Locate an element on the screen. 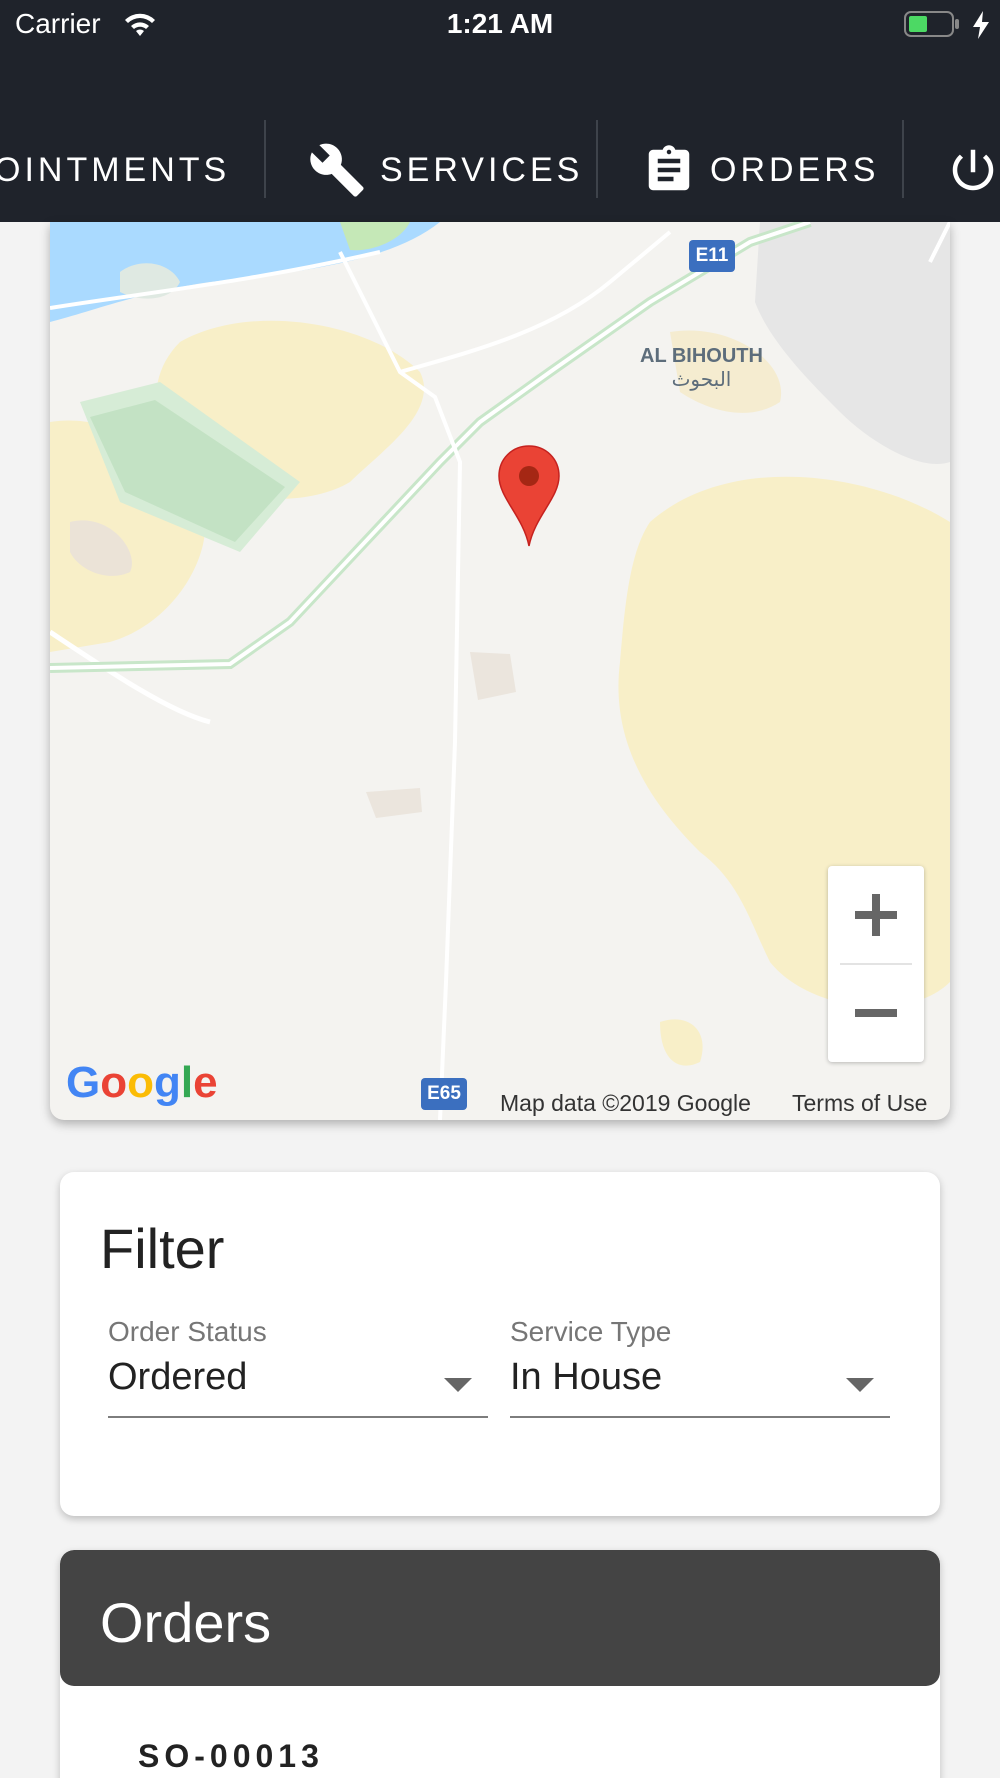 This screenshot has width=1000, height=1778. map-place-label: AL BIHOUTH البحوث is located at coordinates (701, 368).